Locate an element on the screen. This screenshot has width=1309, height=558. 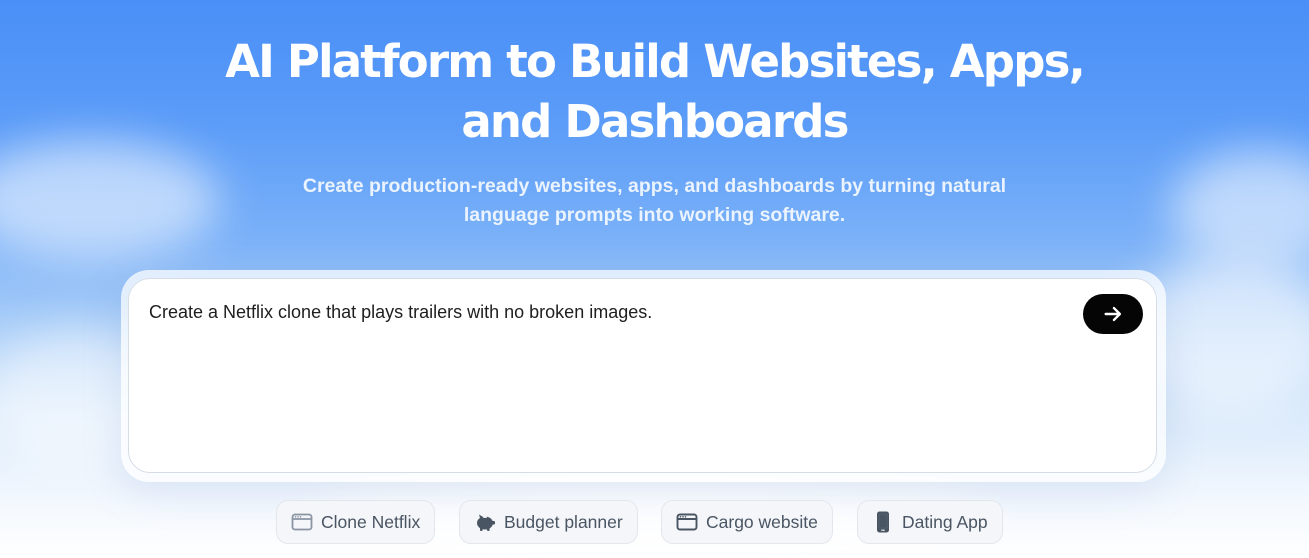
arrow-right-icon is located at coordinates (1113, 314).